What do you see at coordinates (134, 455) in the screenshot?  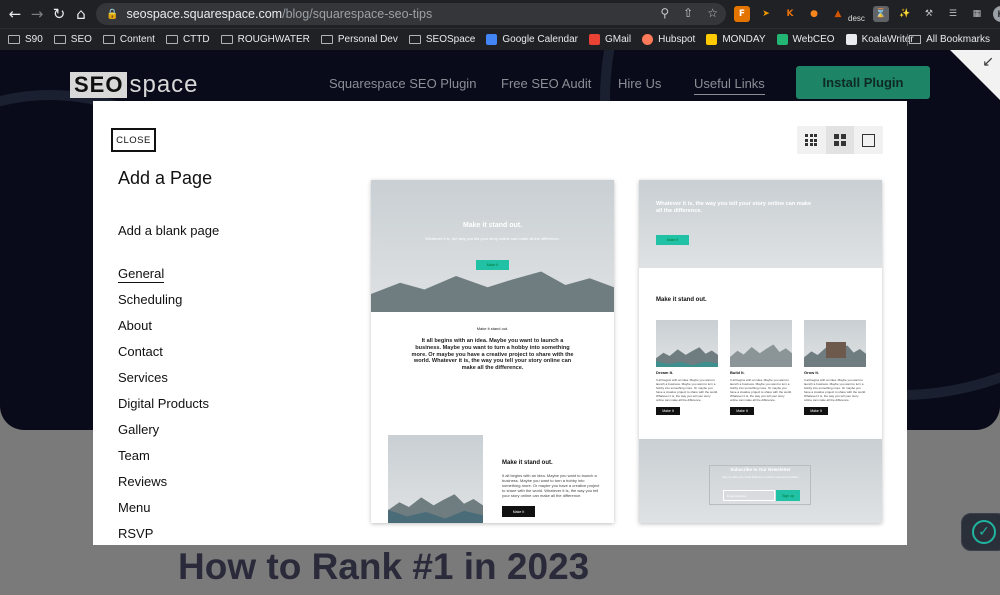 I see `category-team: Team` at bounding box center [134, 455].